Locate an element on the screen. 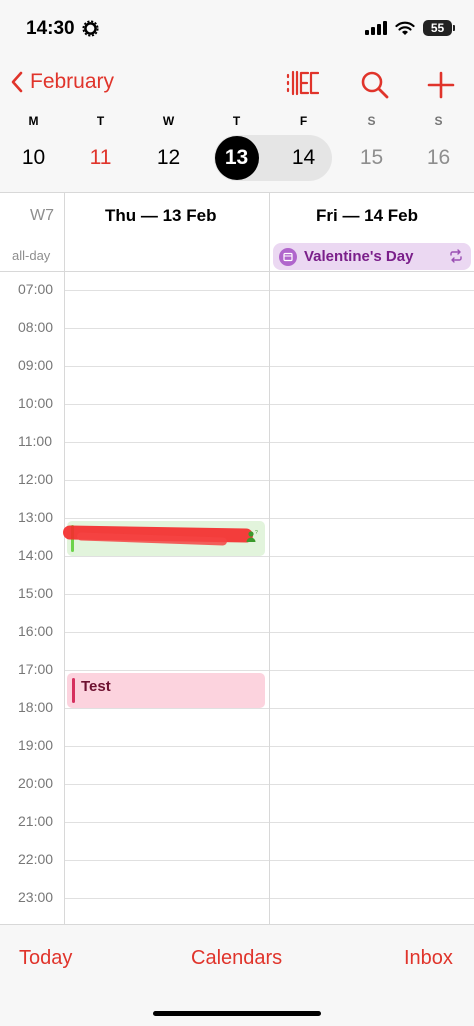  day-number: 10 is located at coordinates (33, 157).